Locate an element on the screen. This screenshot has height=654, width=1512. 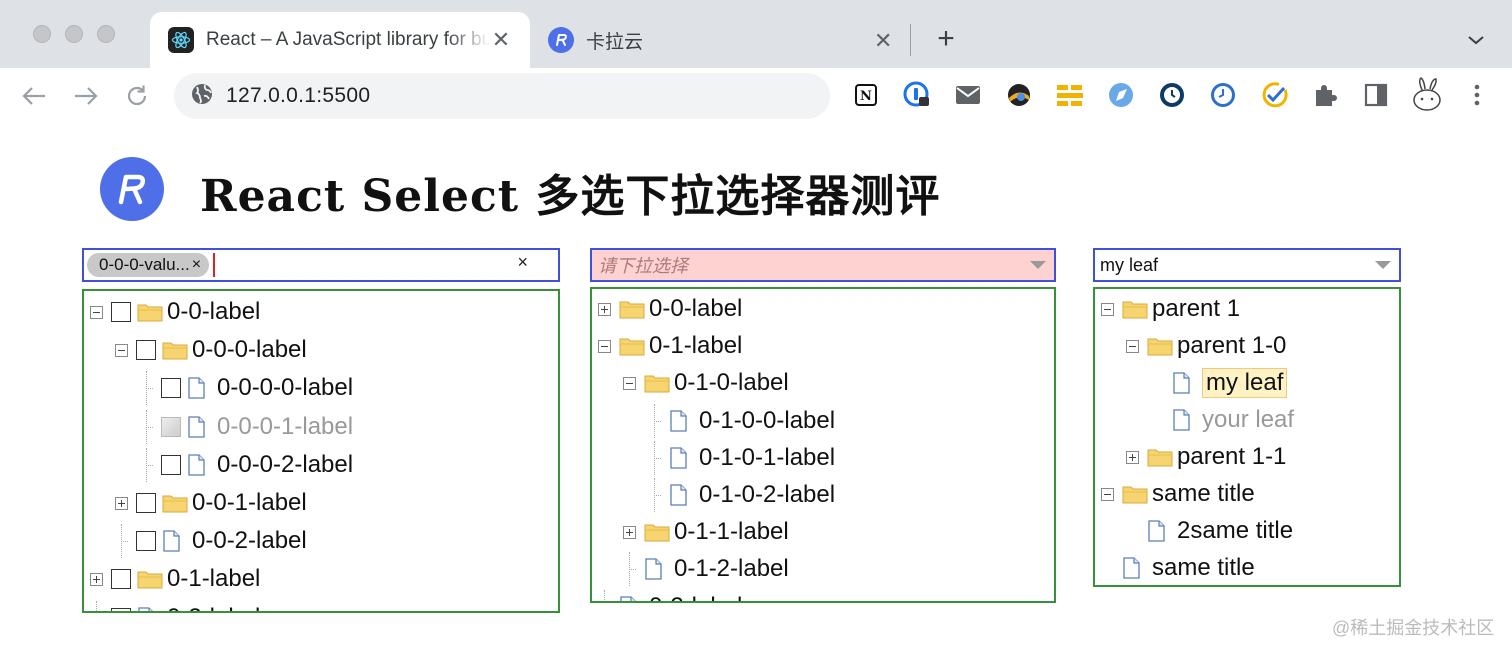
tree-node: your leaf is located at coordinates (1222, 420).